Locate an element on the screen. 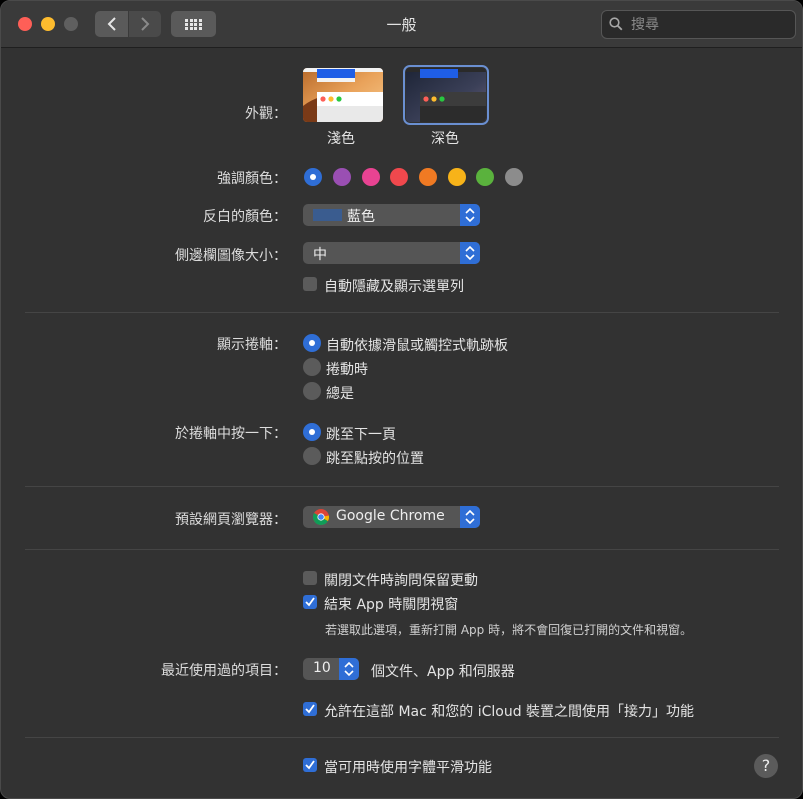 The width and height of the screenshot is (803, 799). ask-keep-changes-checkbox is located at coordinates (310, 578).